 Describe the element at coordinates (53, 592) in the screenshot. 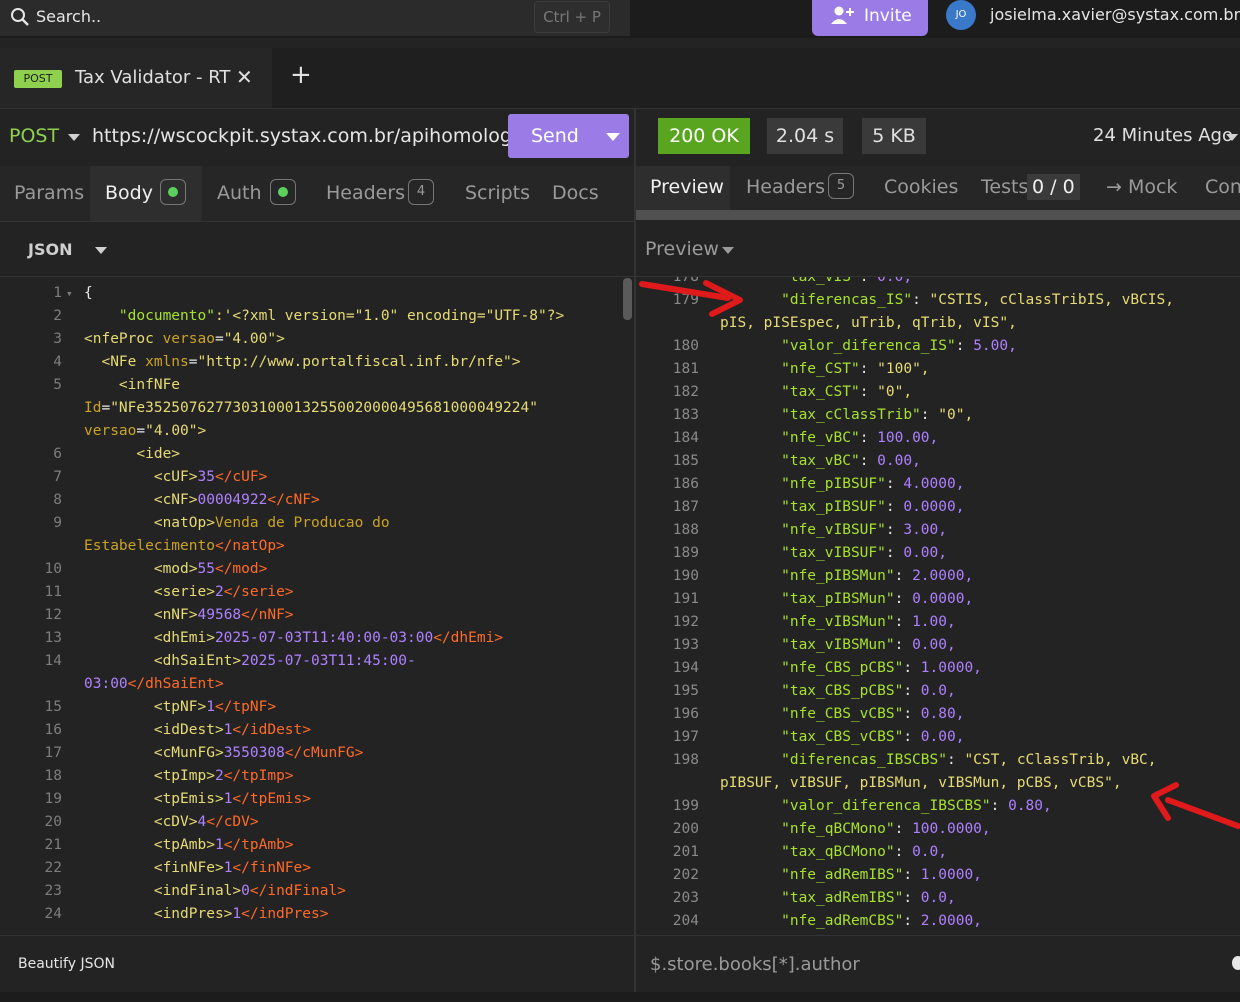

I see `line-number: 11` at that location.